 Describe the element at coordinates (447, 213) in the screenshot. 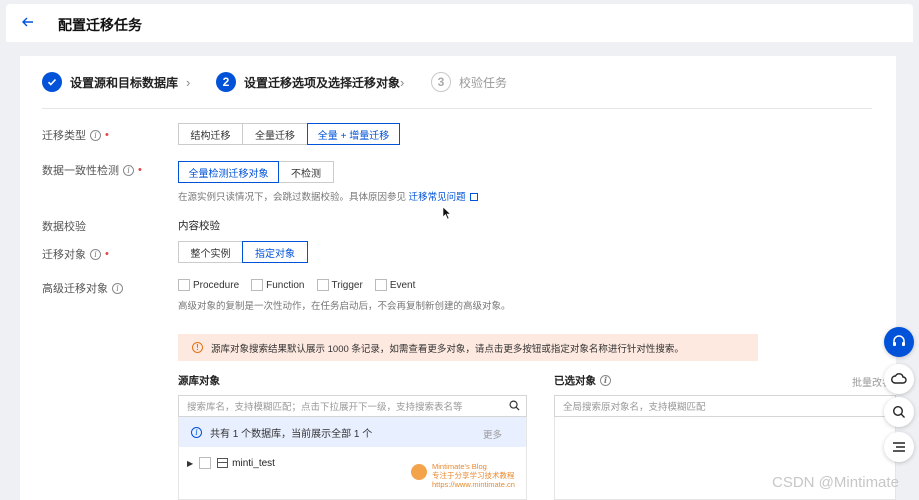

I see `mouse-cursor-icon` at that location.